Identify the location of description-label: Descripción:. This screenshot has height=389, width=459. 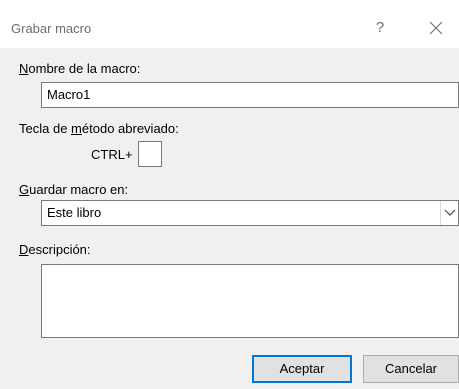
(55, 249).